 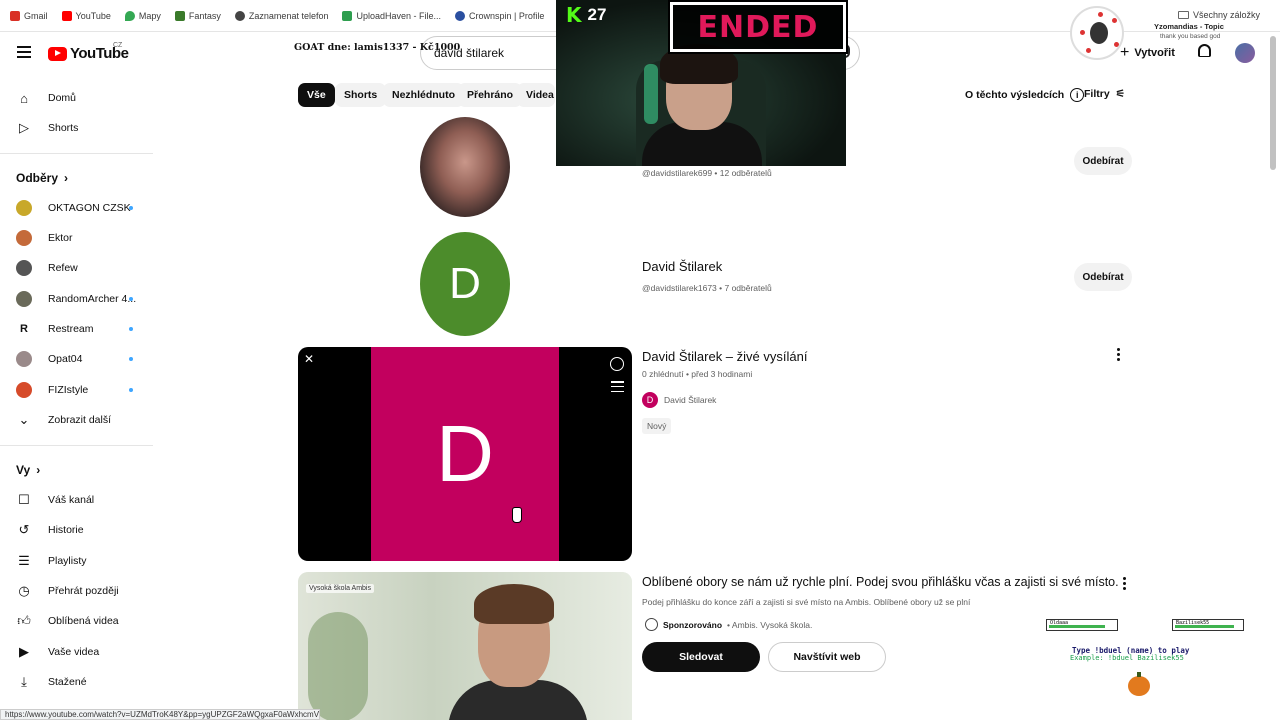 What do you see at coordinates (78, 98) in the screenshot?
I see `sidebar-item-home: ⌂ Domů` at bounding box center [78, 98].